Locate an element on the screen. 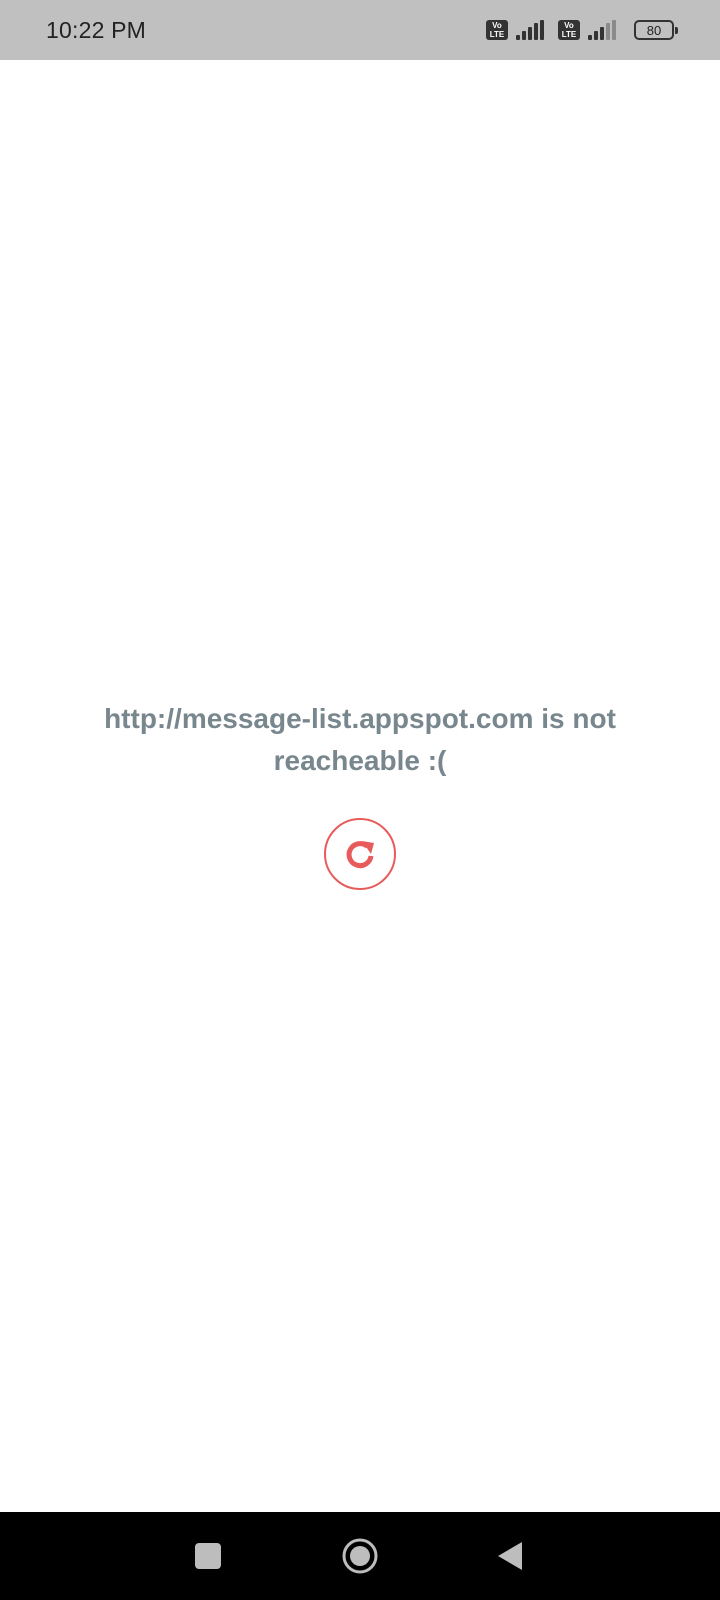 This screenshot has height=1600, width=720. reload-icon is located at coordinates (360, 855).